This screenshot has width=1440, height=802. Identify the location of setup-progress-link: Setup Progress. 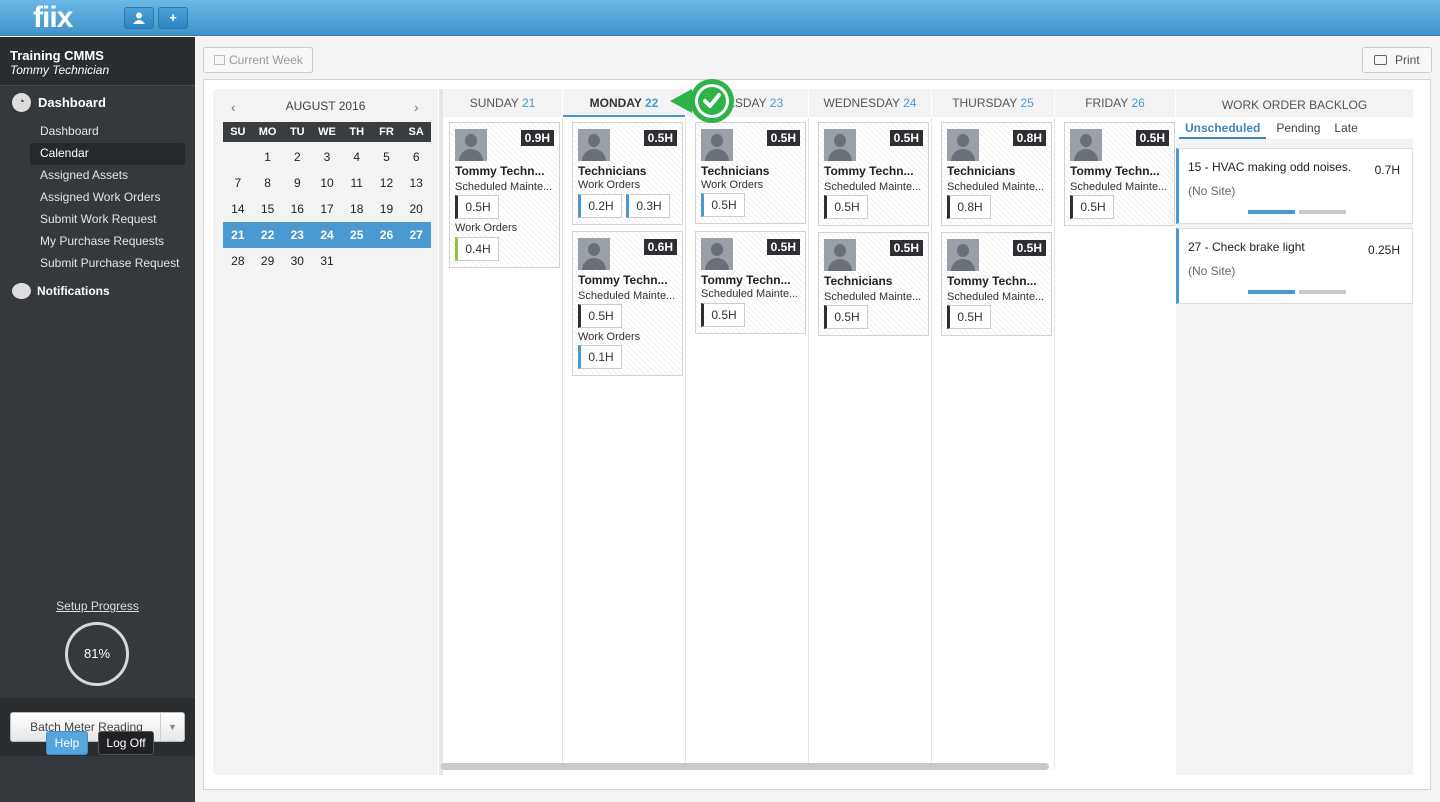
(97, 606).